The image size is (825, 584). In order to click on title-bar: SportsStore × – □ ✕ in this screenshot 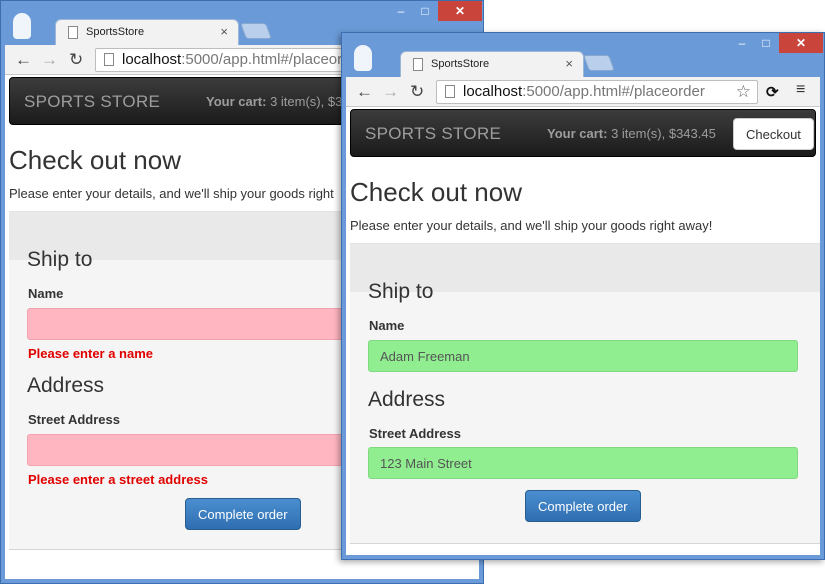, I will do `click(583, 55)`.